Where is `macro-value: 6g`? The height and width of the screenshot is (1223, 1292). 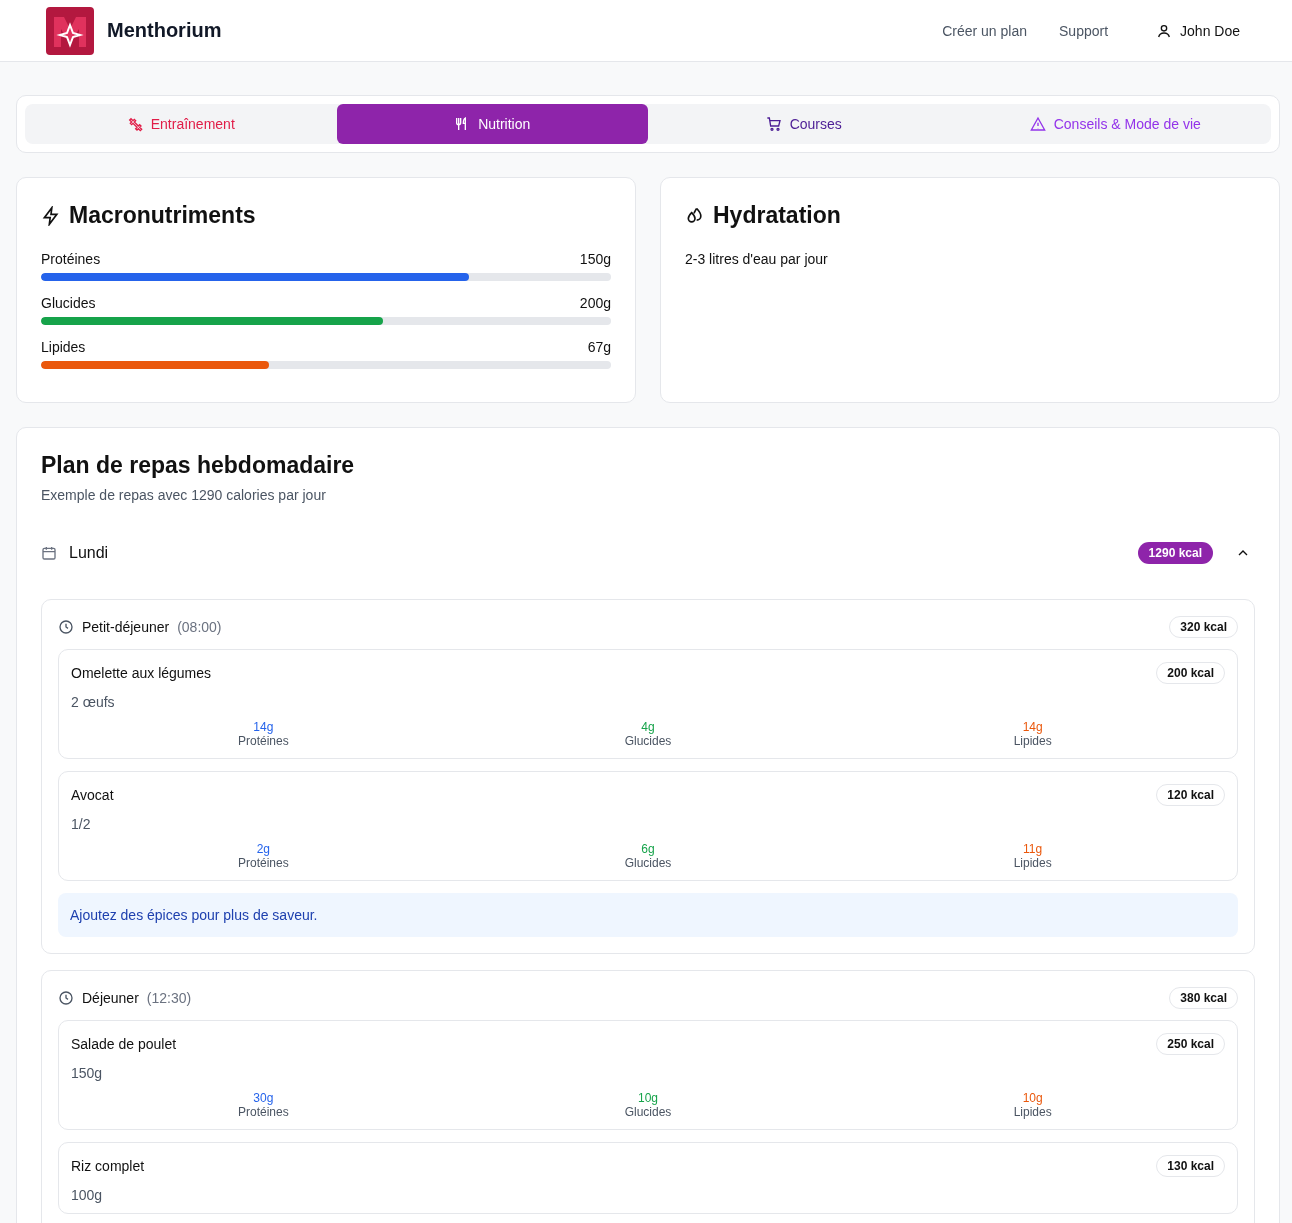
macro-value: 6g is located at coordinates (648, 849).